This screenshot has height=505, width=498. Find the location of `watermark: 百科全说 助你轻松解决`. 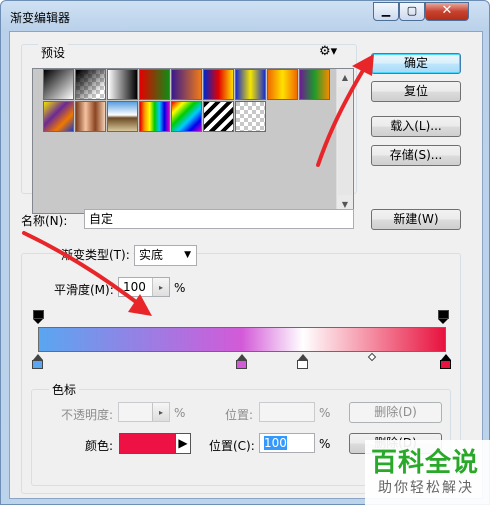

watermark: 百科全说 助你轻松解决 is located at coordinates (431, 472).